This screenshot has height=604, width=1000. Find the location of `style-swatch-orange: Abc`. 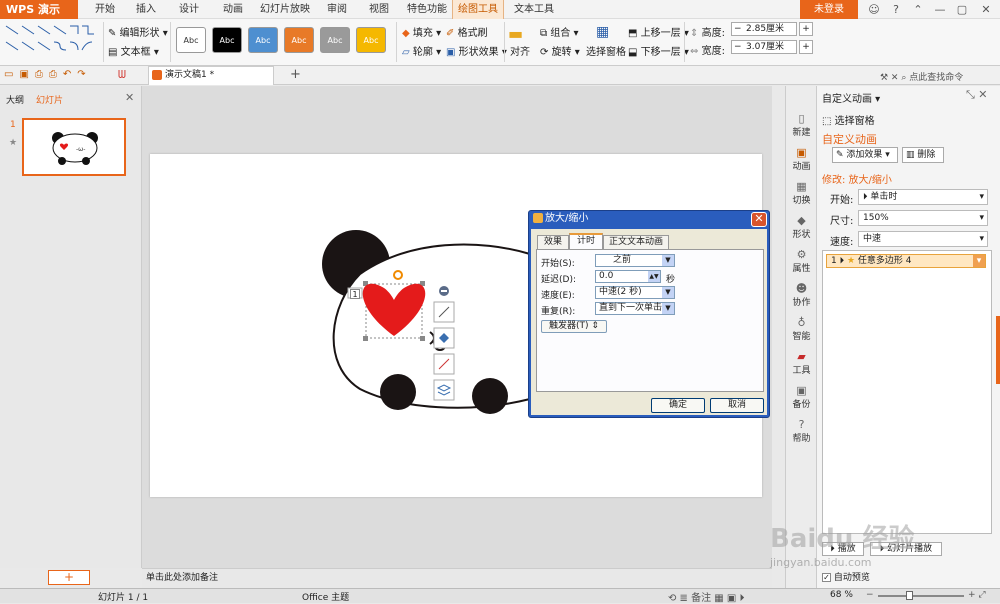

style-swatch-orange: Abc is located at coordinates (299, 40).